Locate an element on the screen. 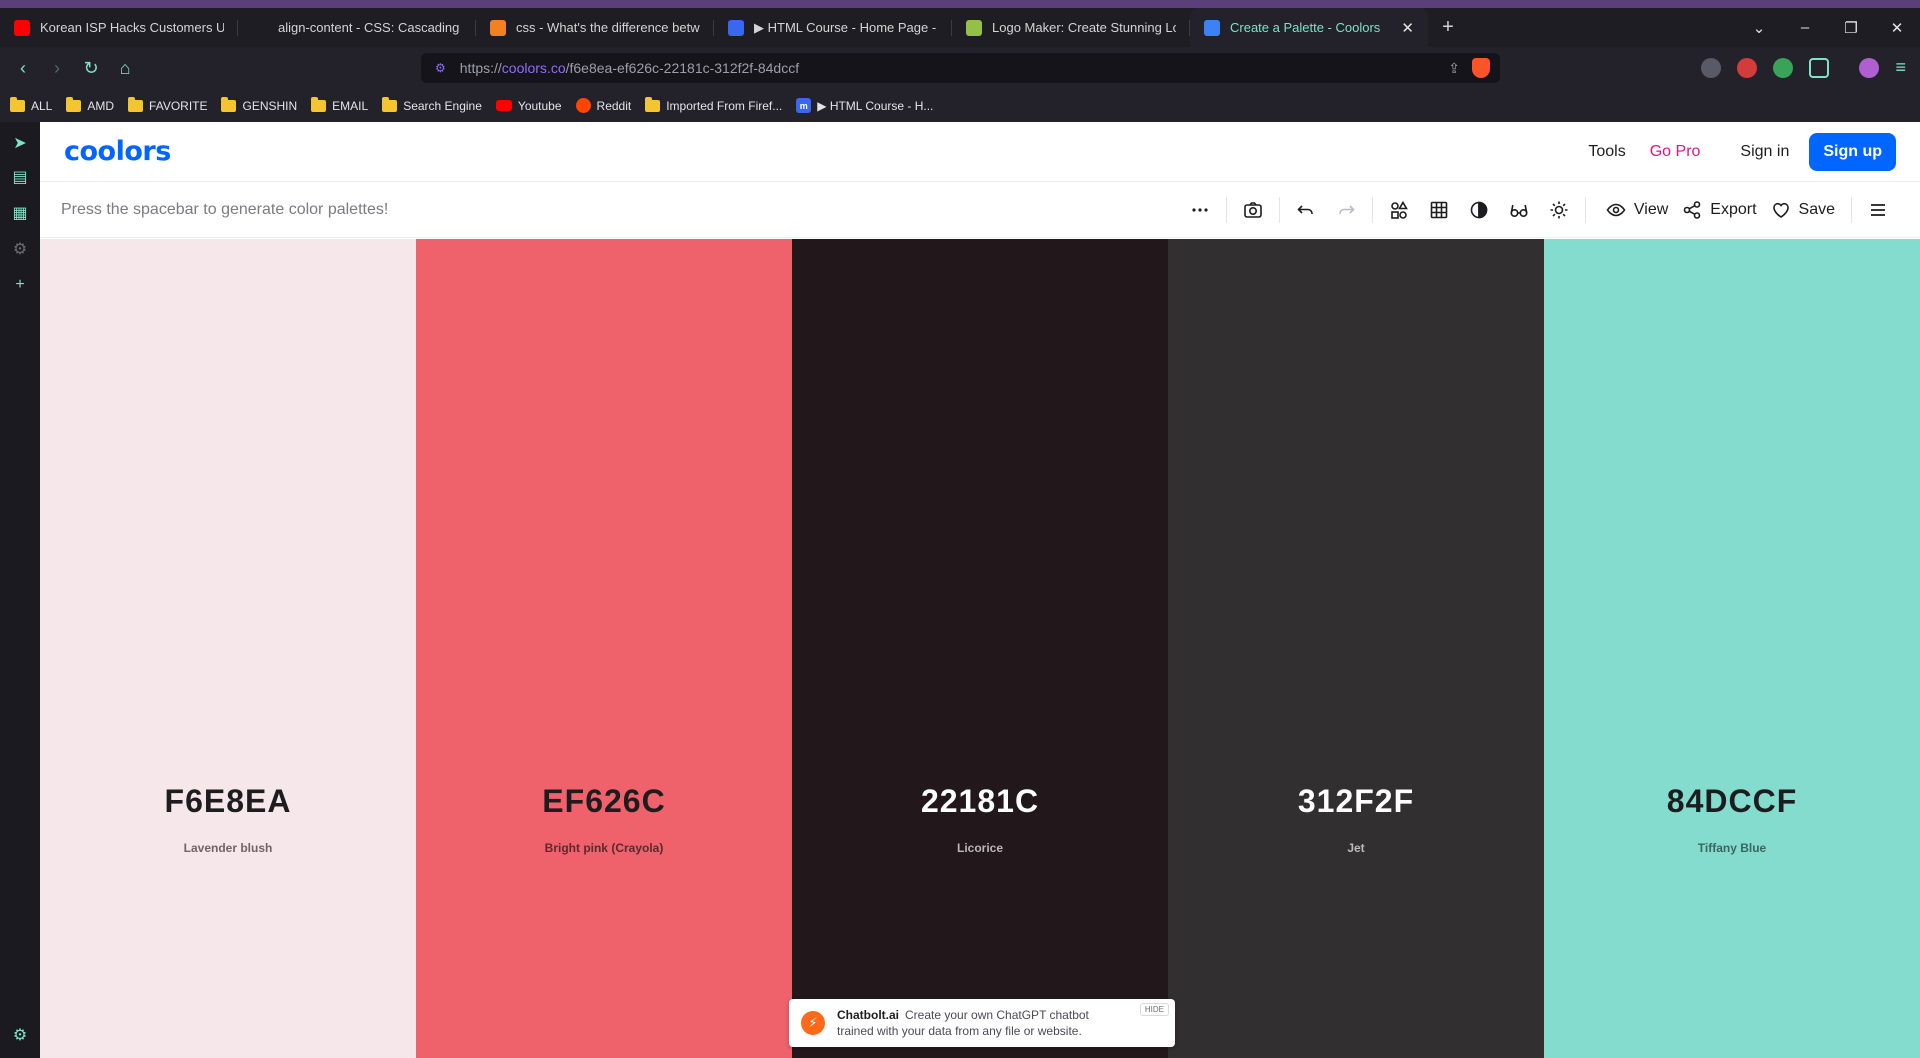 This screenshot has height=1058, width=1920. swatch-hex-code: 84DCCF is located at coordinates (1732, 801).